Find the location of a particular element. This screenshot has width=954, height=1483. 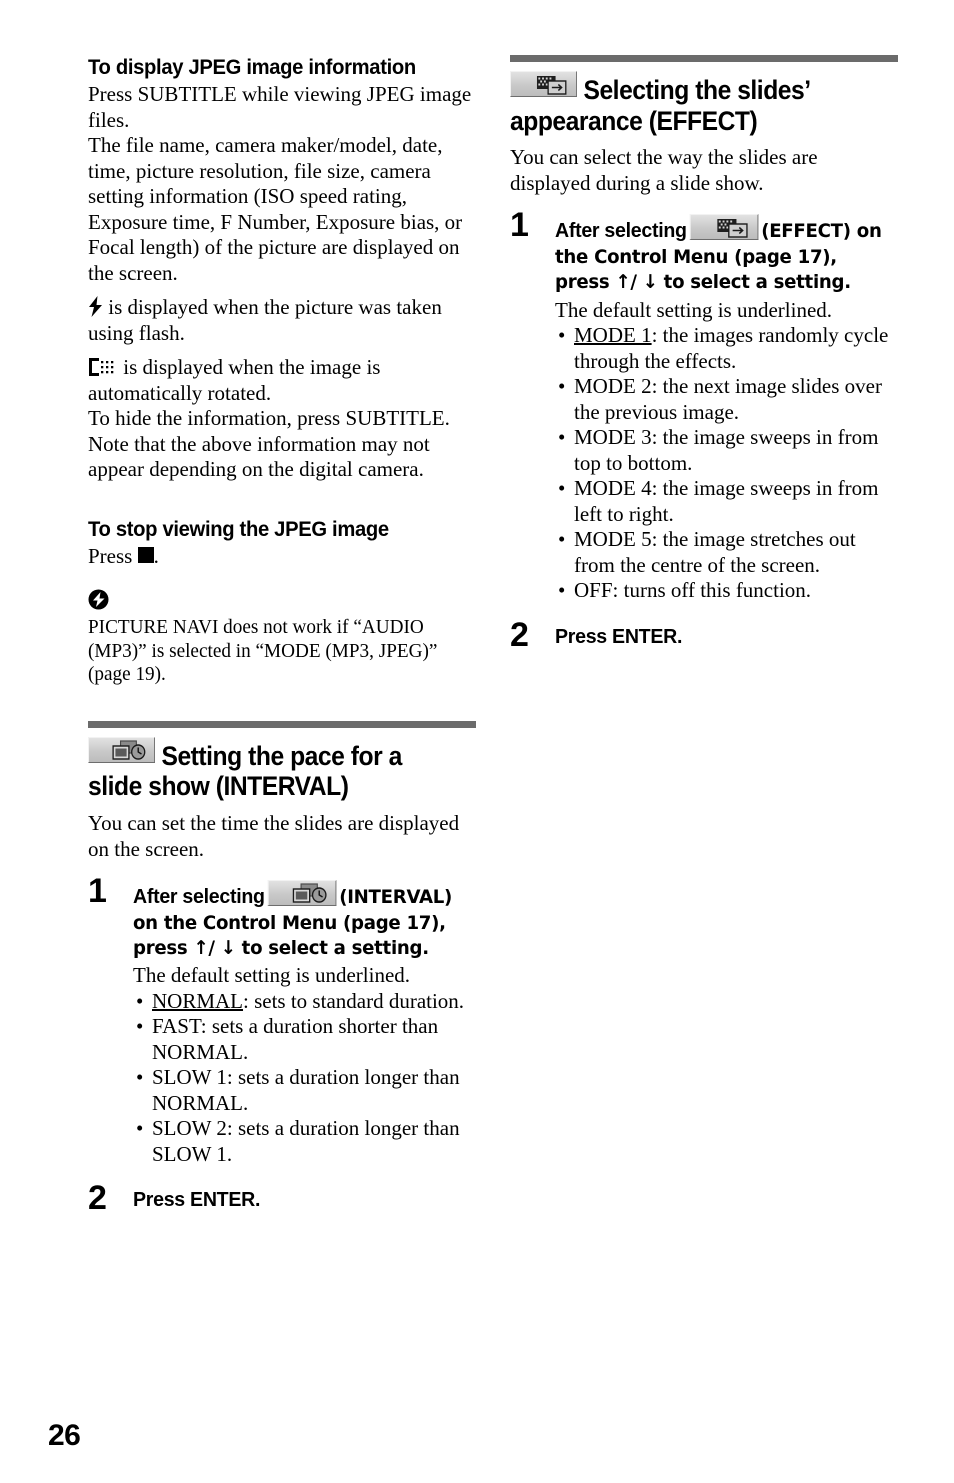

option-name: MODE 1 is located at coordinates (613, 335).